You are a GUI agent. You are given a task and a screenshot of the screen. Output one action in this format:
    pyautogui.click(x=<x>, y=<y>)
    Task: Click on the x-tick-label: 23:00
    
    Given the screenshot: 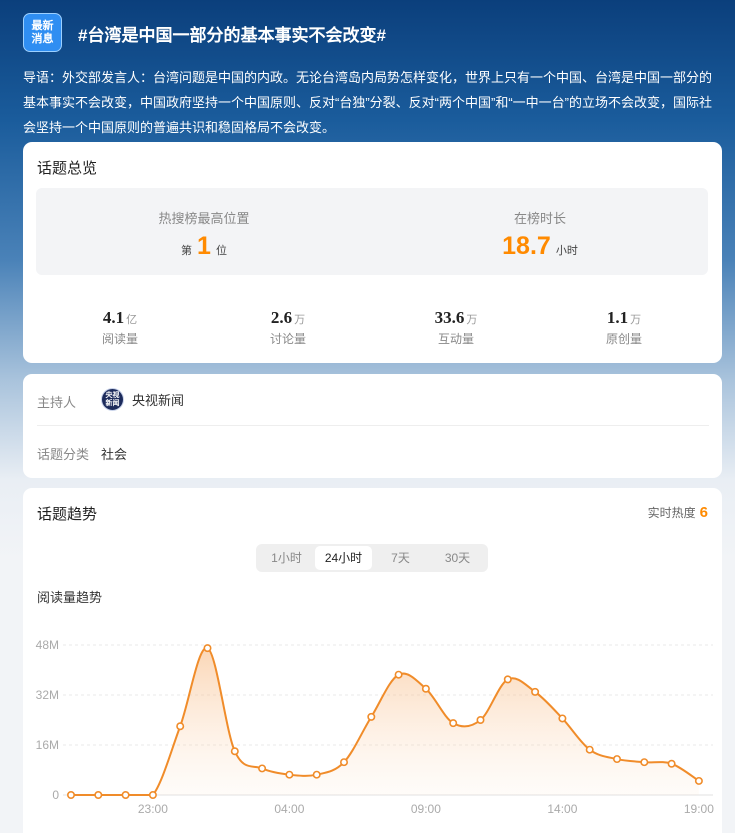 What is the action you would take?
    pyautogui.click(x=153, y=809)
    